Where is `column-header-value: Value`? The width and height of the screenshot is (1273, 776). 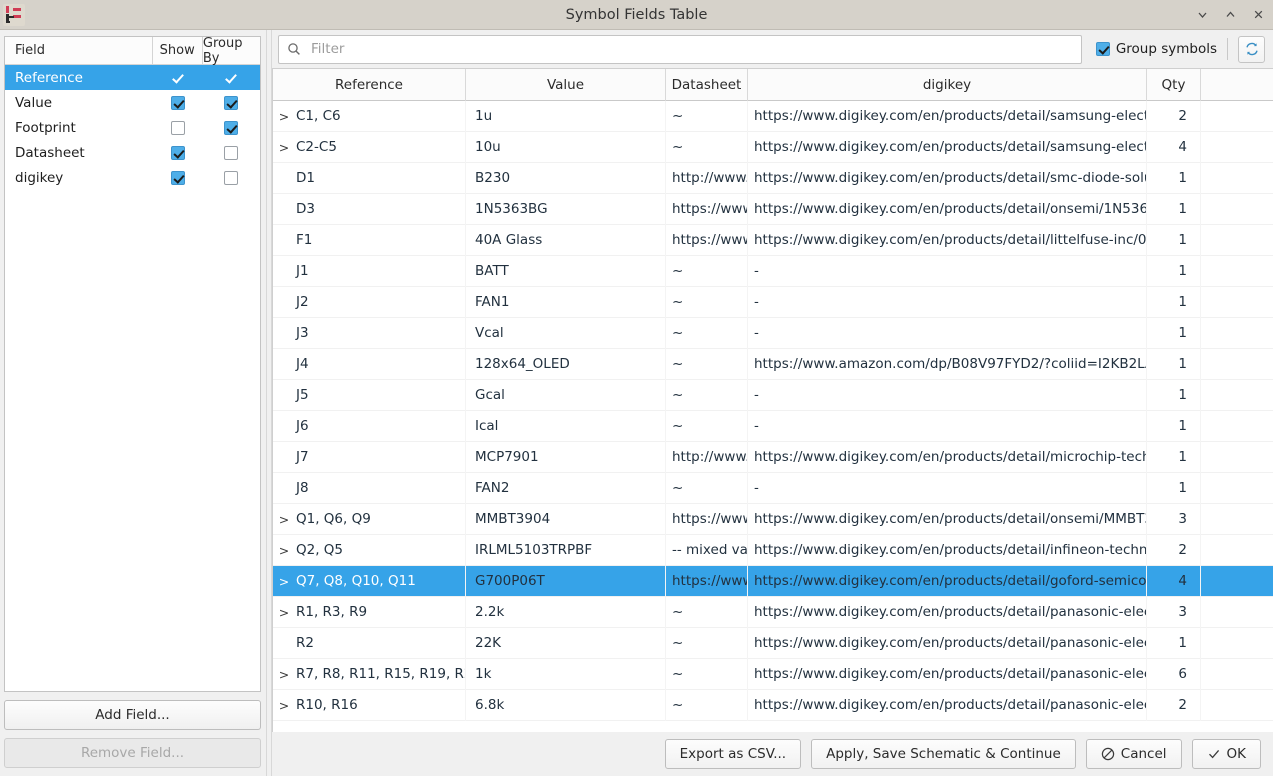 column-header-value: Value is located at coordinates (566, 85).